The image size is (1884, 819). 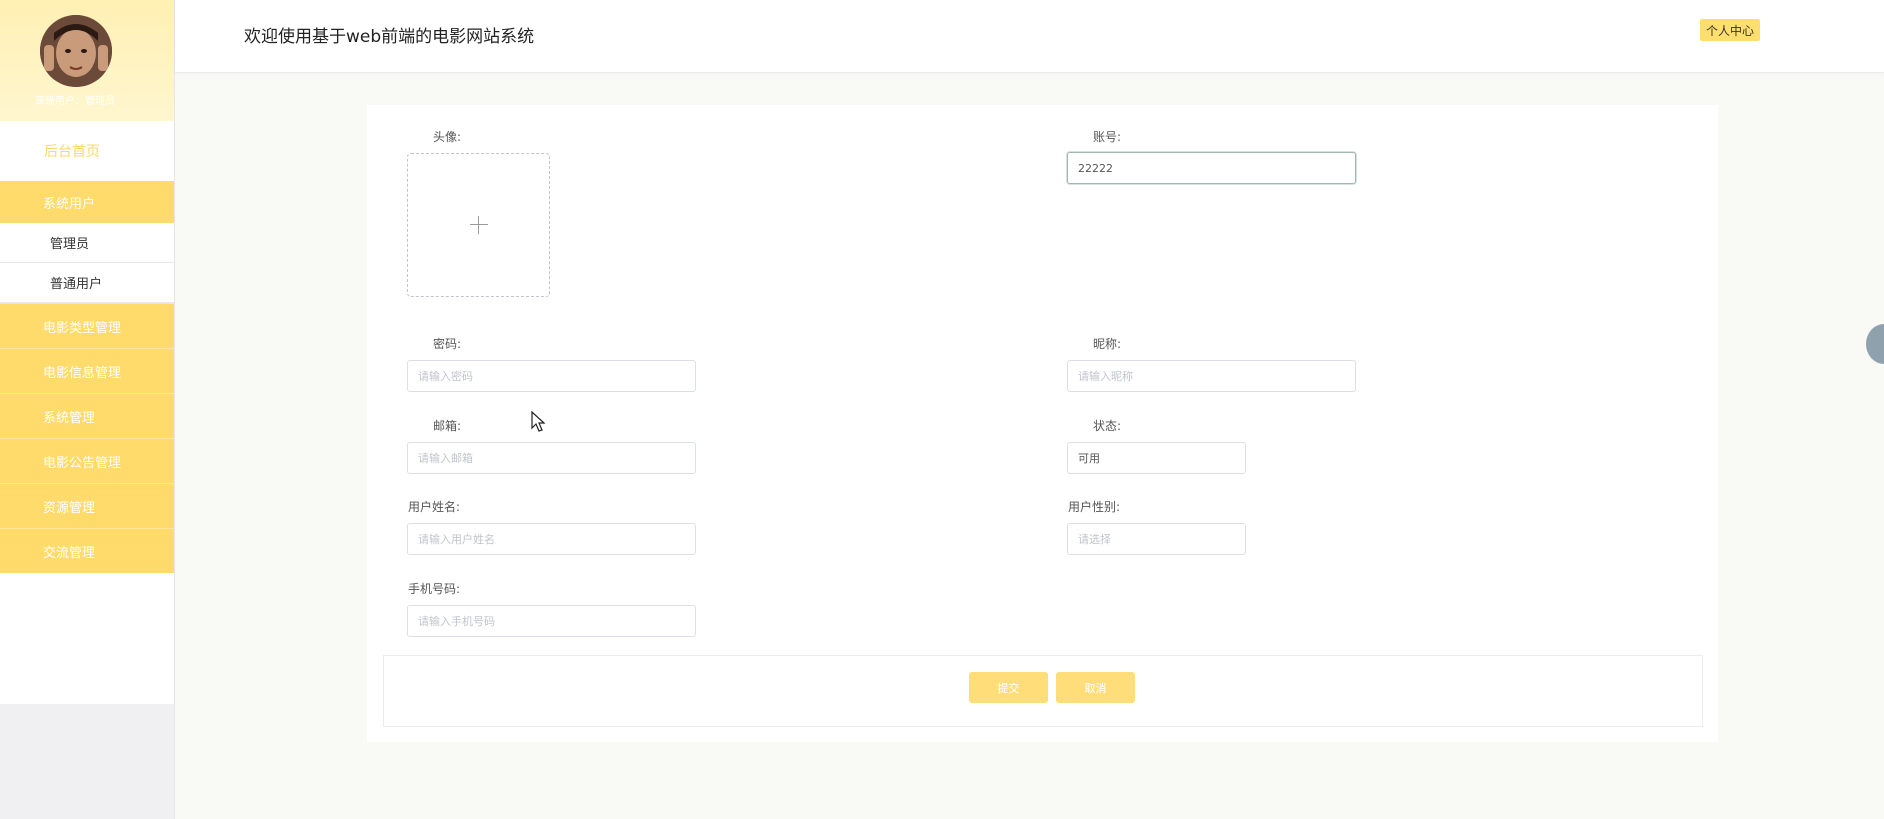 What do you see at coordinates (1211, 168) in the screenshot?
I see `account-input: 22222` at bounding box center [1211, 168].